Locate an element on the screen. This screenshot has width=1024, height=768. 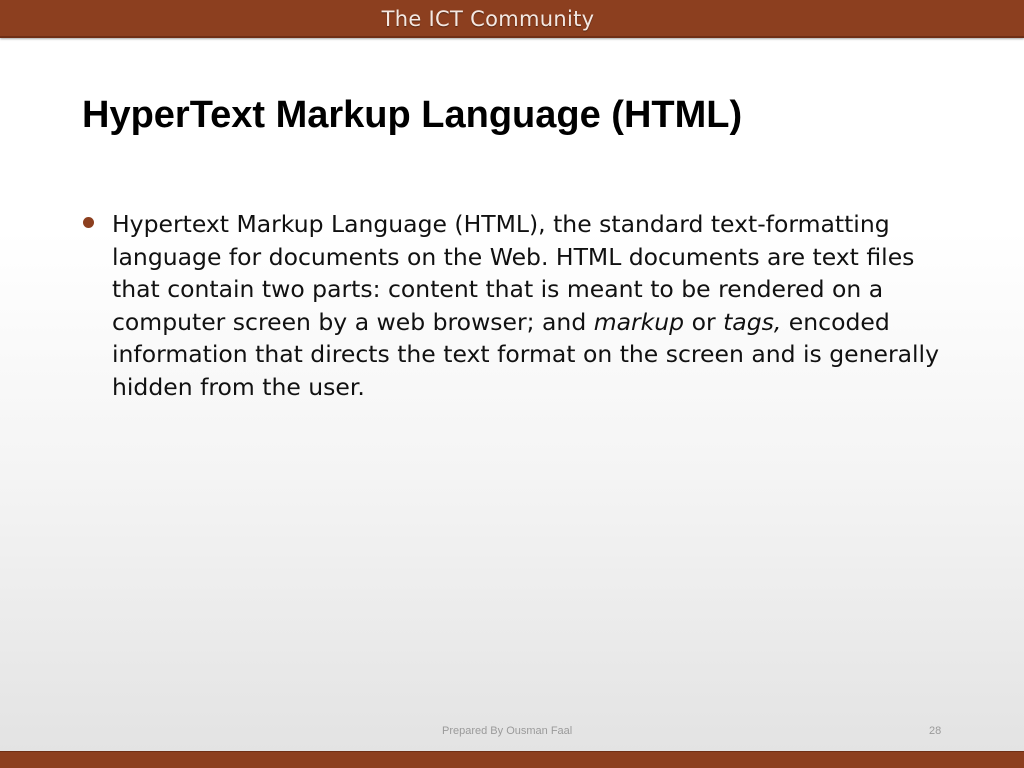
header-band: The ICT Community is located at coordinates (512, 19).